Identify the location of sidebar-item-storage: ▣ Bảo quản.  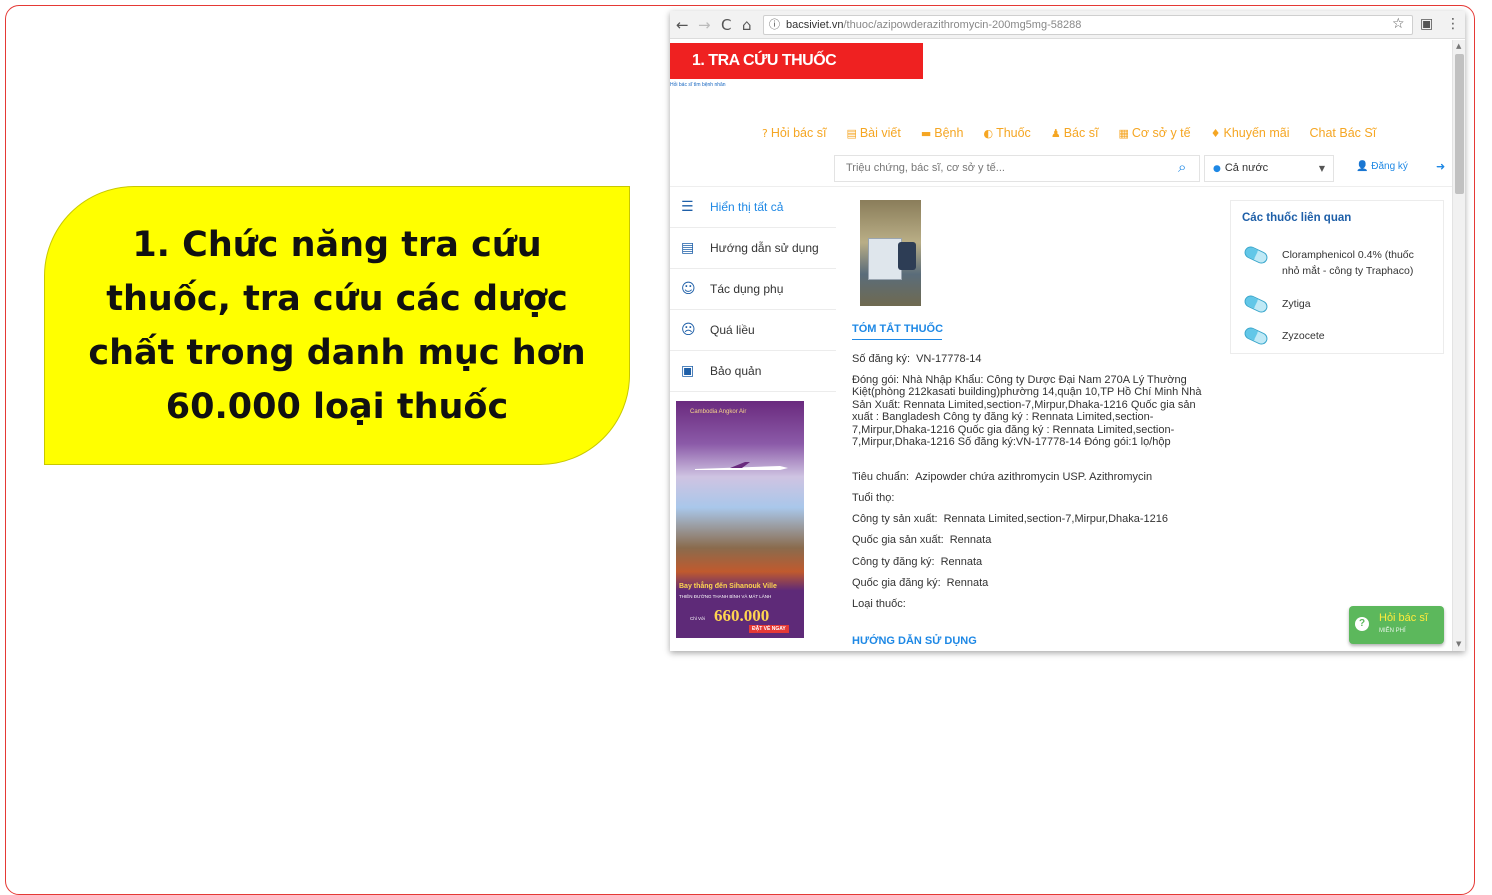
(753, 371).